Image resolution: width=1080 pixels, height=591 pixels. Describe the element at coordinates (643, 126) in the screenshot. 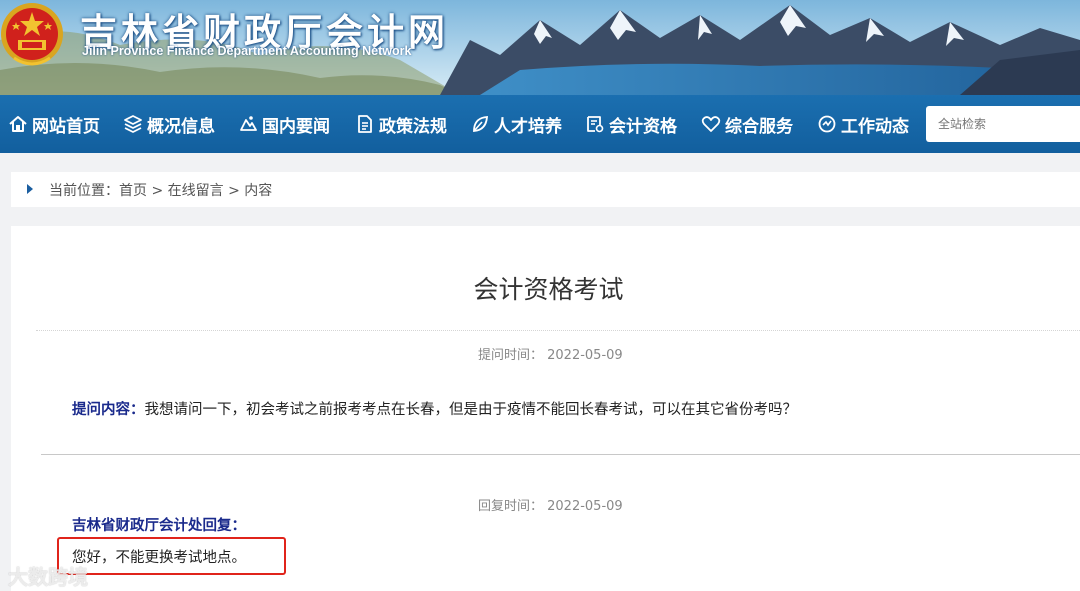

I see `nav-label-qualification: 会计资格` at that location.